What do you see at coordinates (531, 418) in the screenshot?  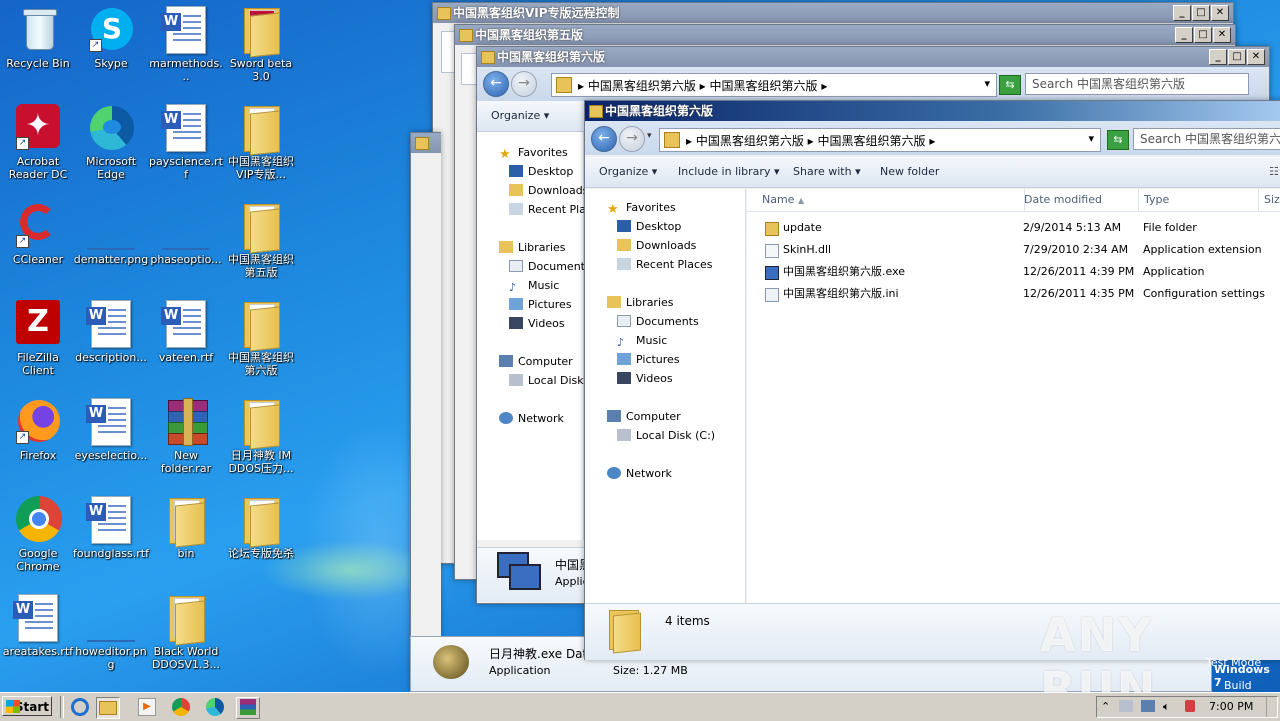 I see `nav-network: Network` at bounding box center [531, 418].